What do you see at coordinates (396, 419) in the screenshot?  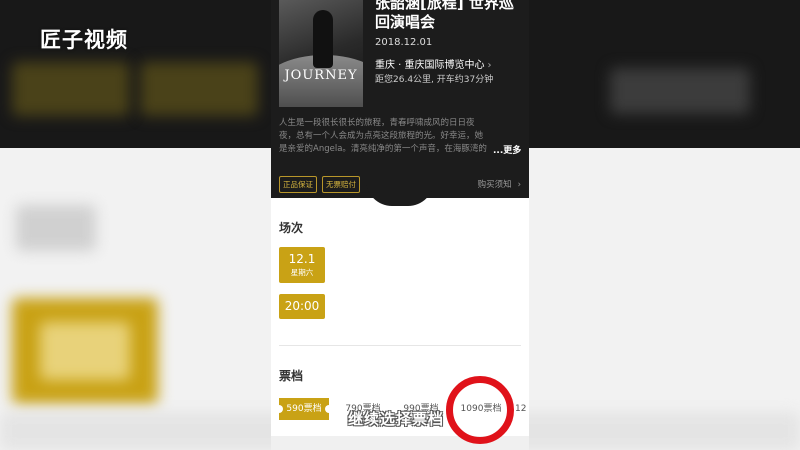 I see `video-subtitle: 继续选择票档` at bounding box center [396, 419].